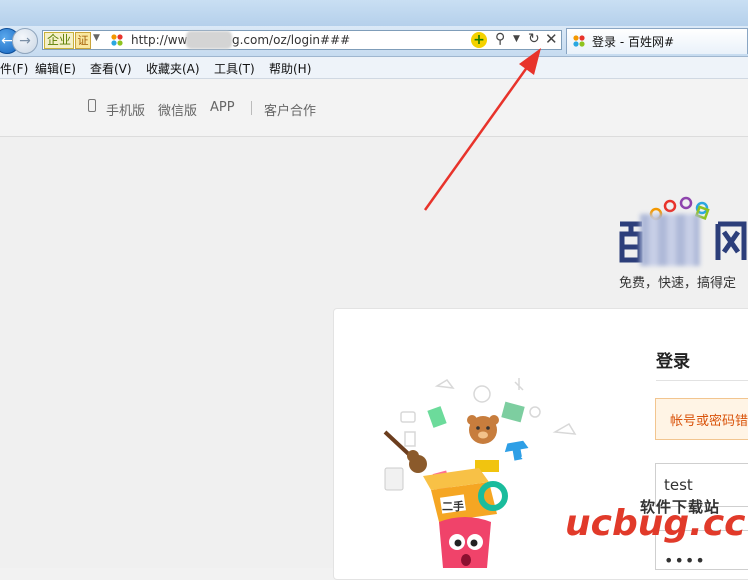 Image resolution: width=748 pixels, height=580 pixels. Describe the element at coordinates (117, 40) in the screenshot. I see `site-favicon-icon` at that location.